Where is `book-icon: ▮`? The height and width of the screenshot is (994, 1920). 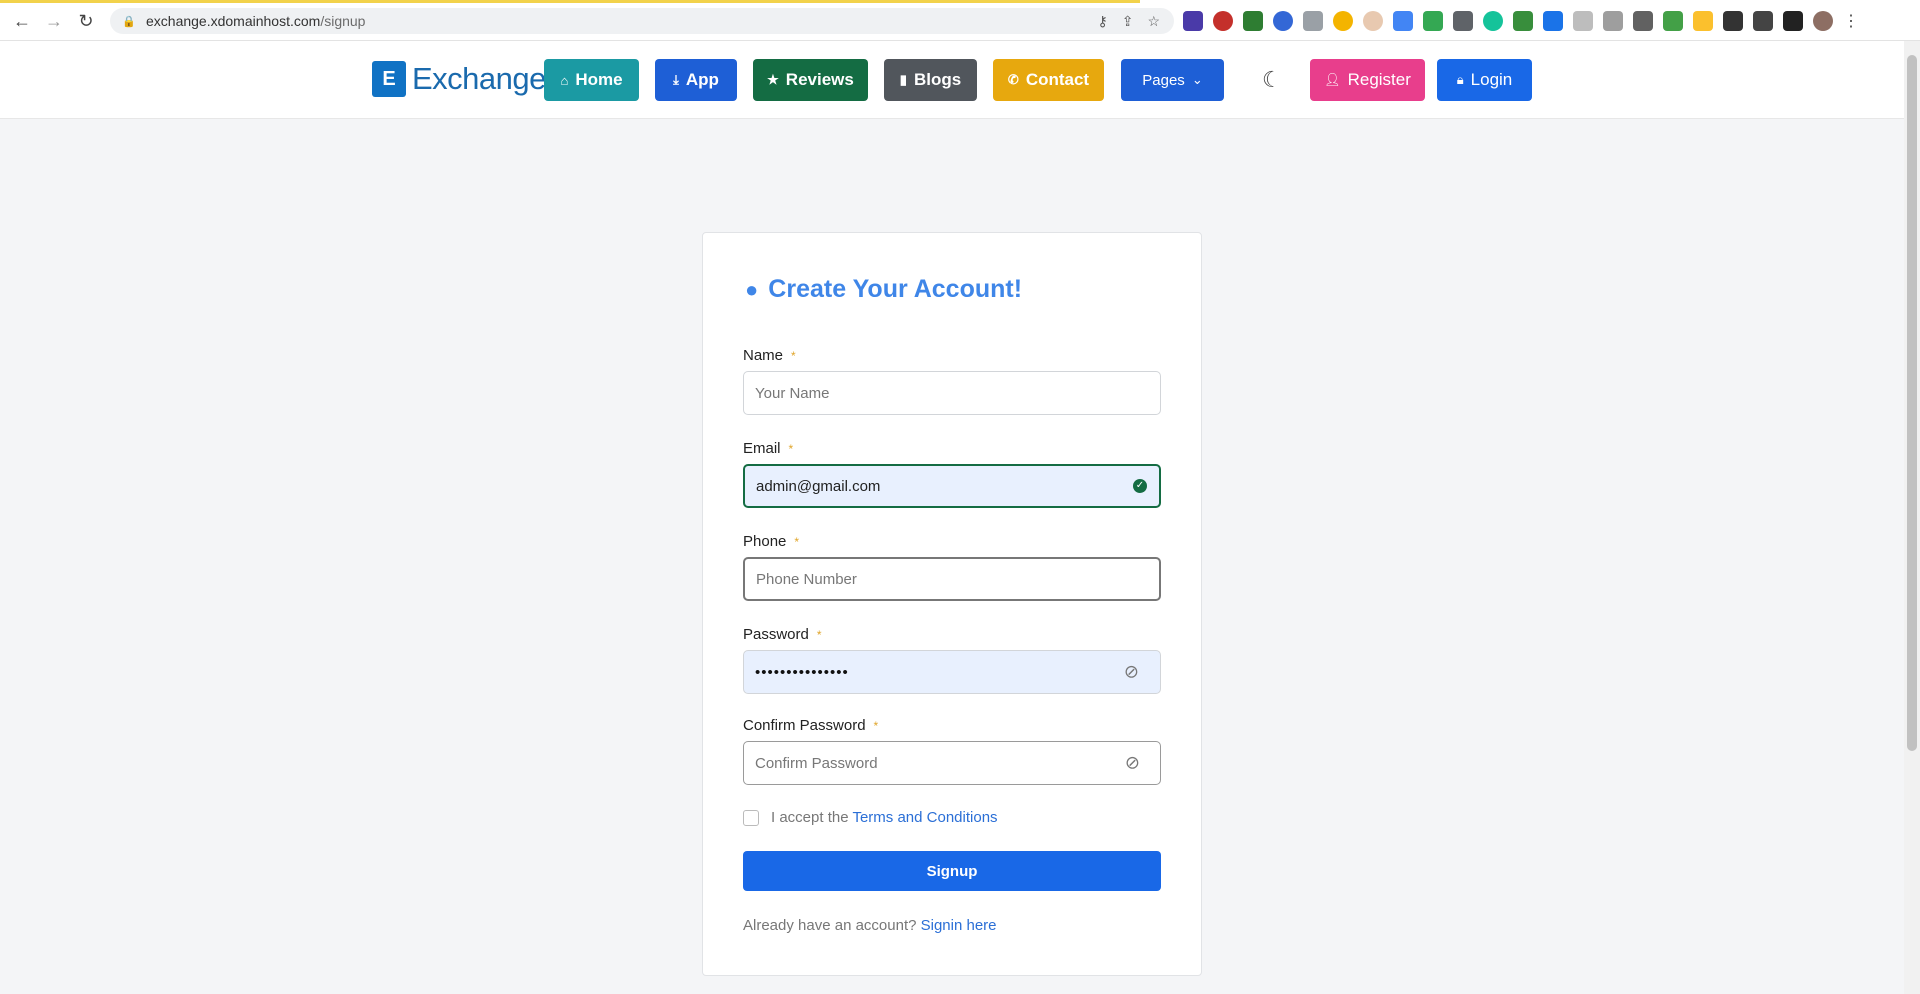
book-icon: ▮ is located at coordinates (903, 79).